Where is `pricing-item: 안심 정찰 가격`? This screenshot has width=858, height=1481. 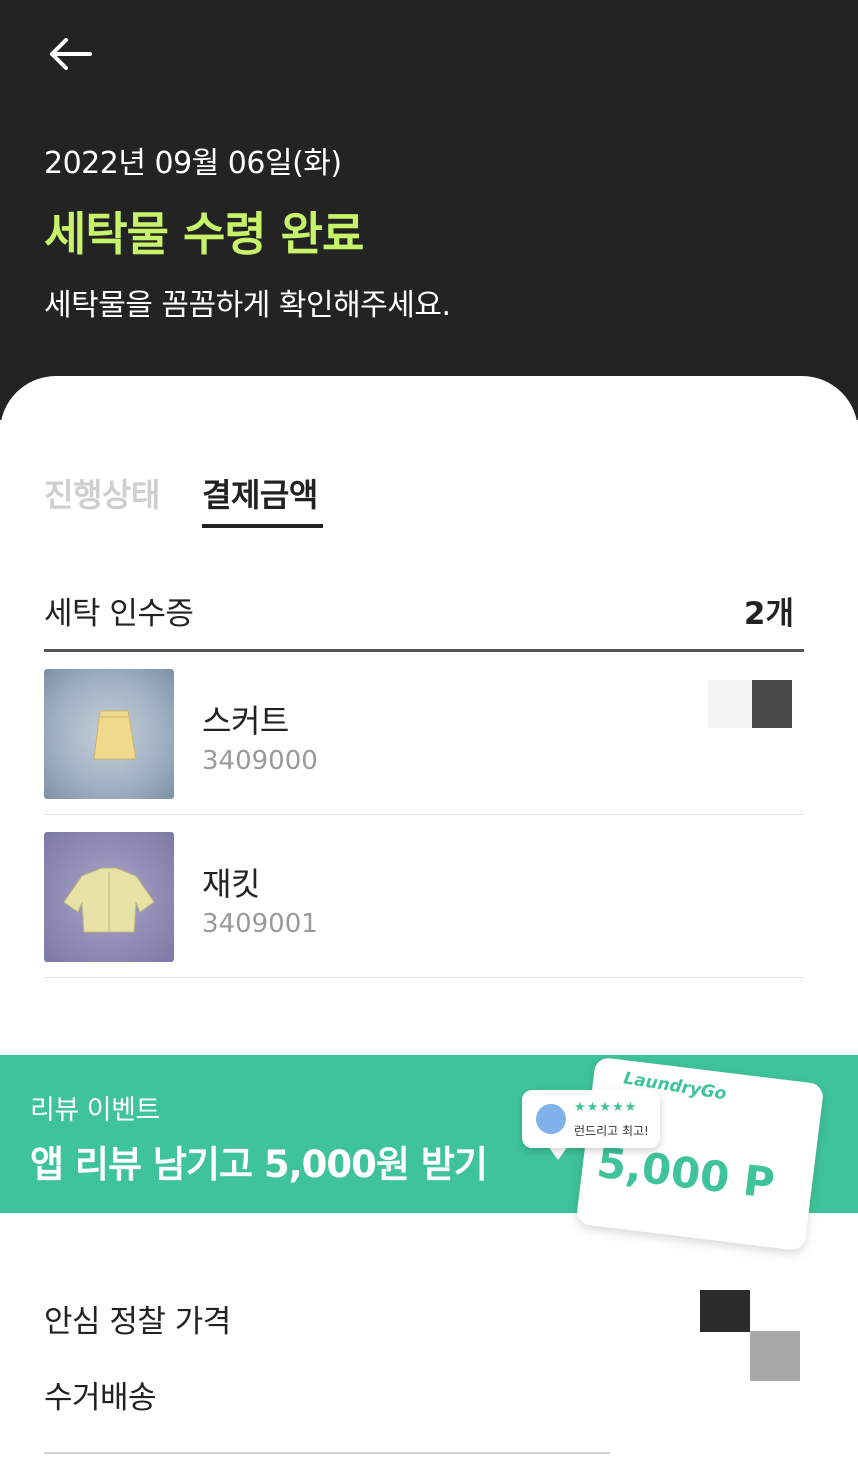 pricing-item: 안심 정찰 가격 is located at coordinates (137, 1322).